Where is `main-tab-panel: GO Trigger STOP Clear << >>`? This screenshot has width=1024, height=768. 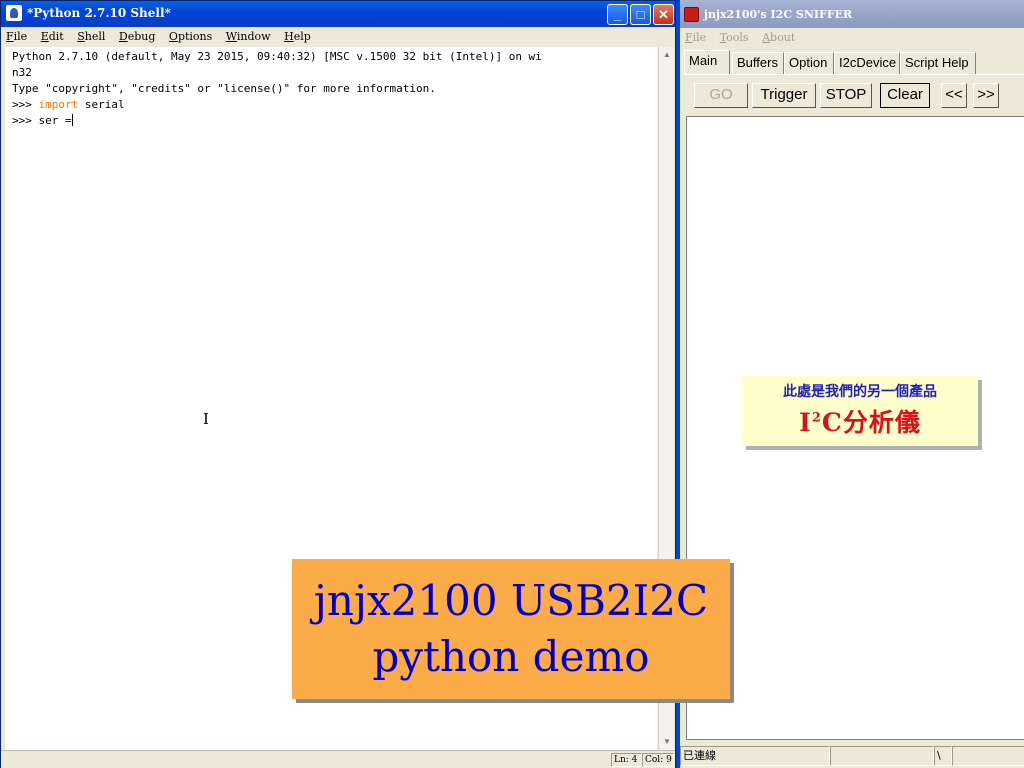
main-tab-panel: GO Trigger STOP Clear << >> is located at coordinates (854, 95).